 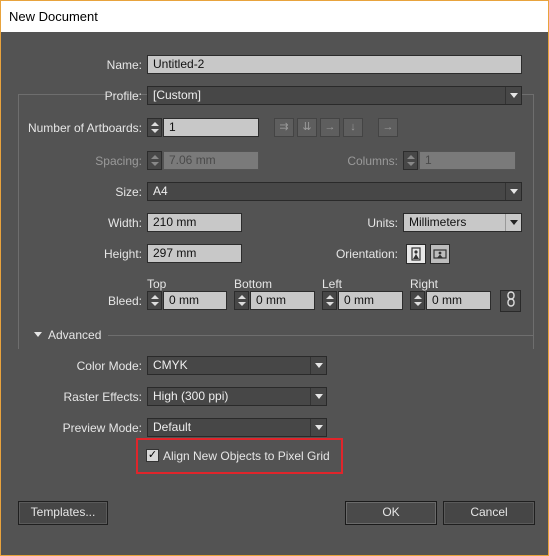 I want to click on grid-by-row-icon: ⇉, so click(x=284, y=127).